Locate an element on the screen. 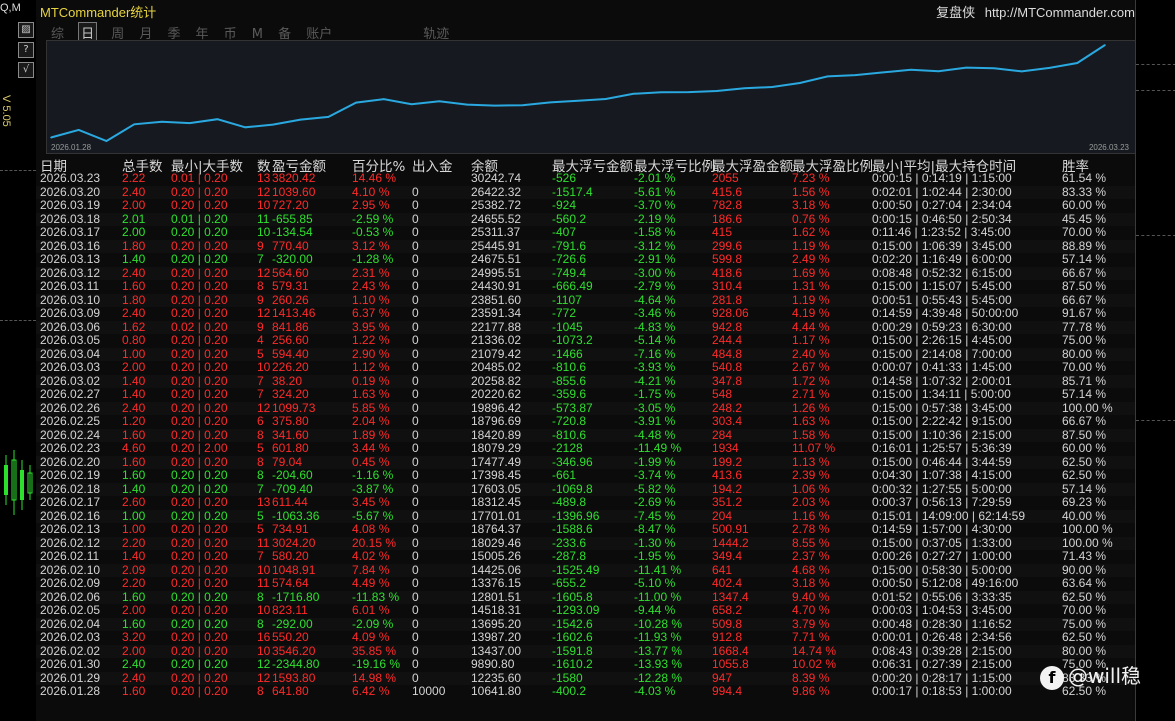 The image size is (1175, 721). website-link: http://MTCommander.com is located at coordinates (1060, 12).